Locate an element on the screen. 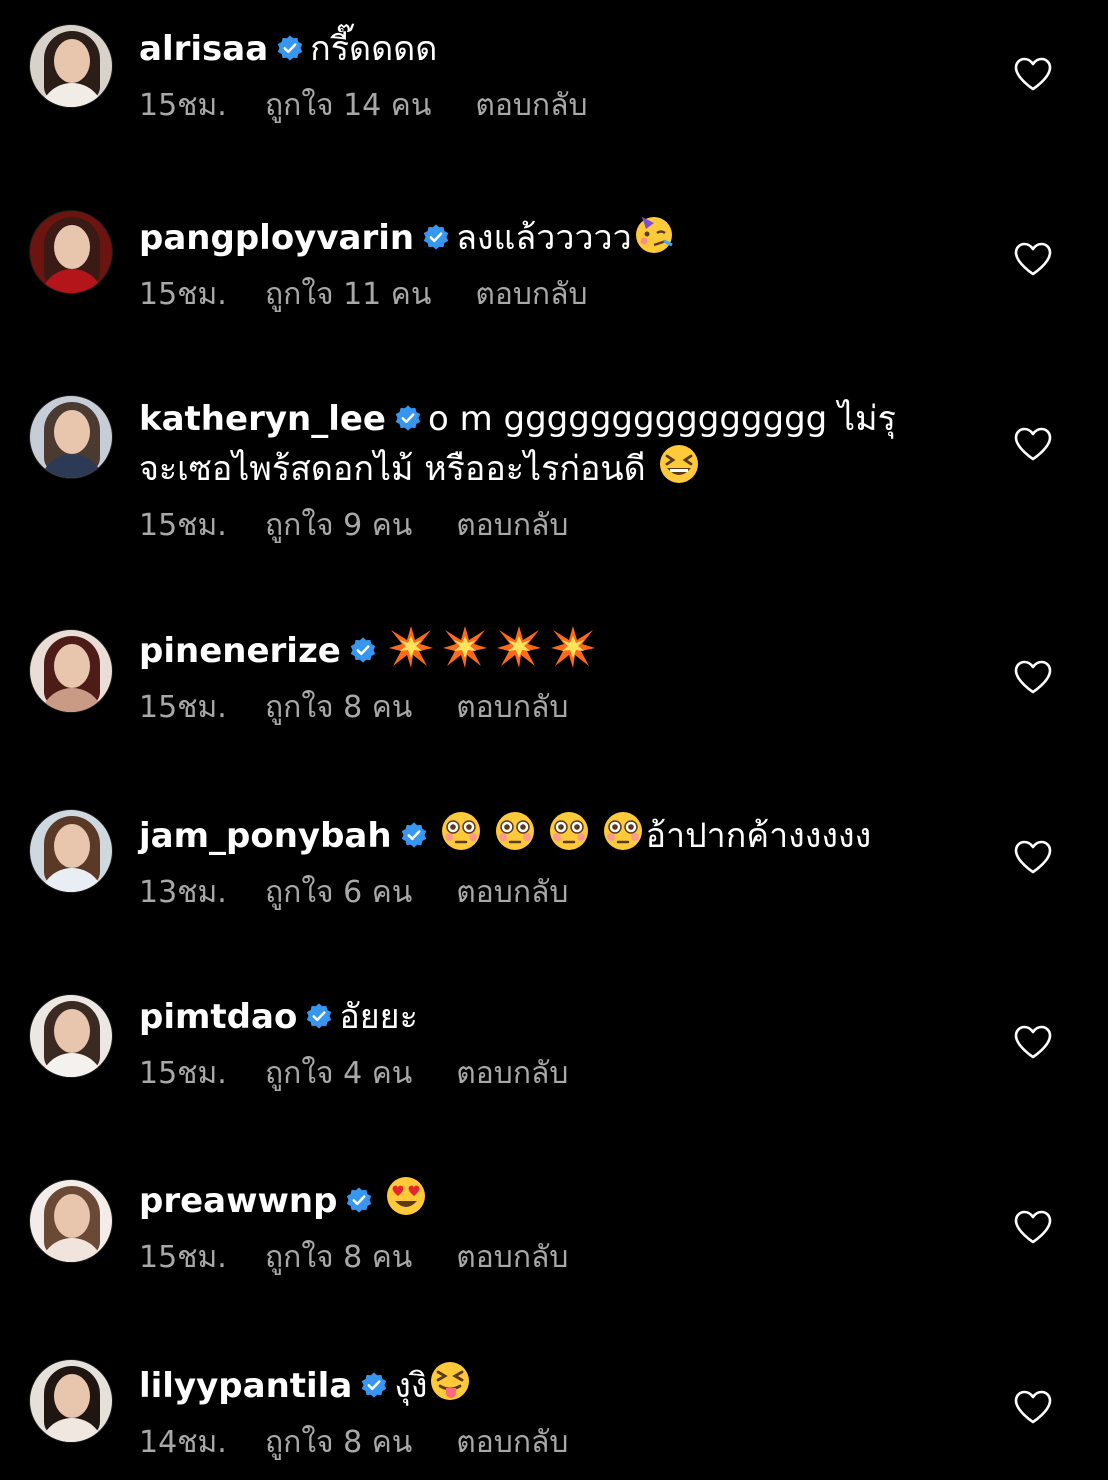  comment-text: กรี๊ดดดด is located at coordinates (374, 49).